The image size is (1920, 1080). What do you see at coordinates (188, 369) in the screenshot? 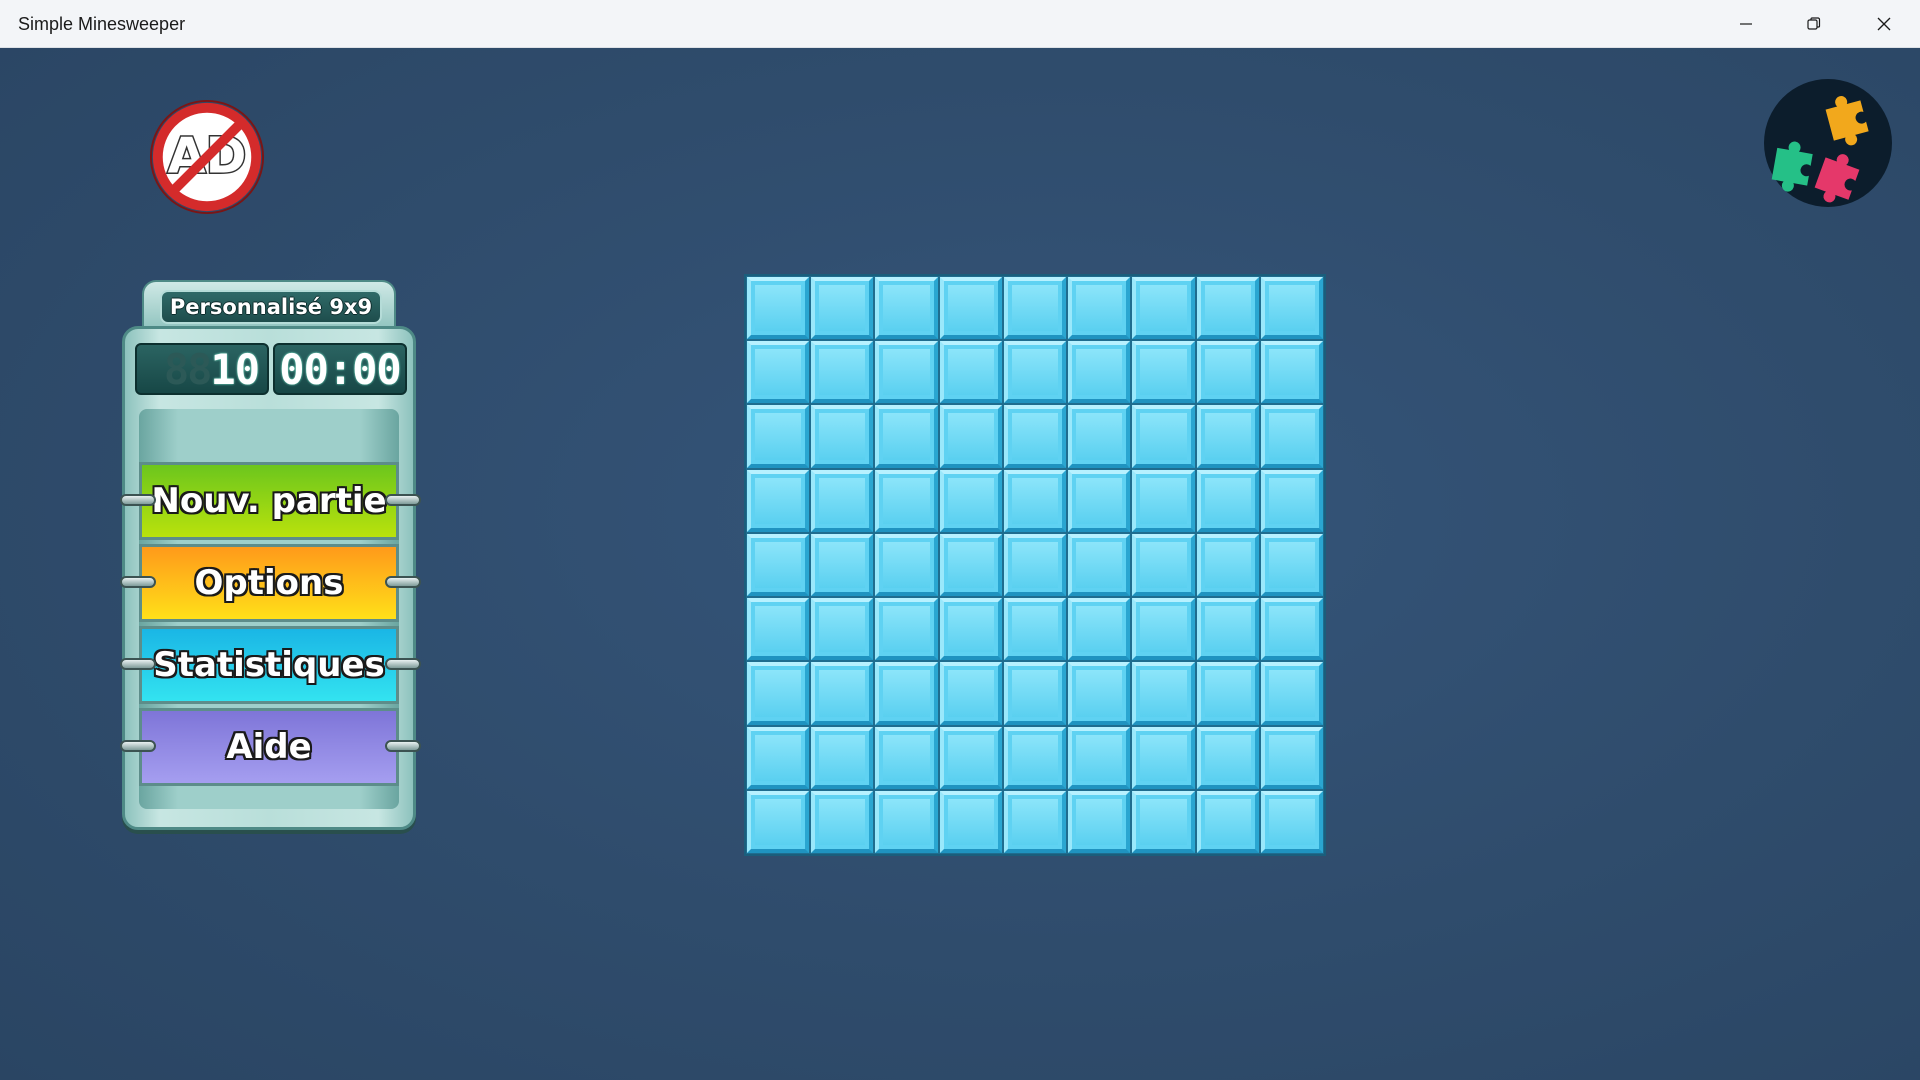
I see `mine-counter-ghost-digits: 88` at bounding box center [188, 369].